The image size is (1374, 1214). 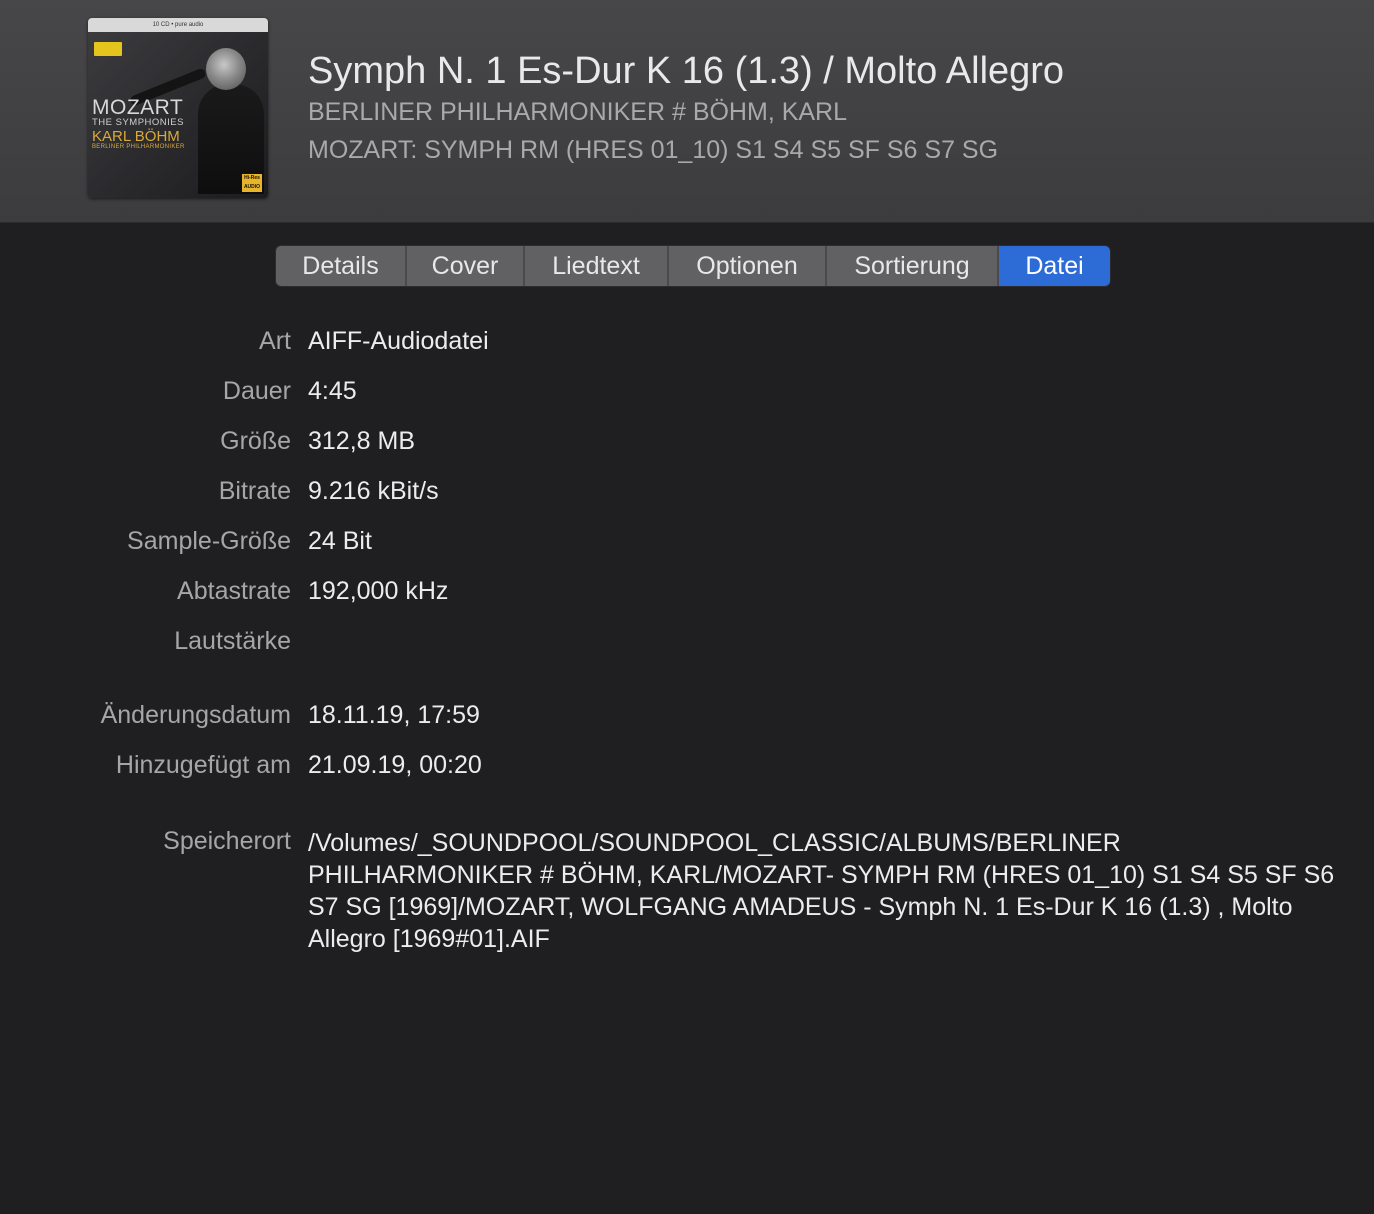 I want to click on tab-liedtext: Liedtext, so click(x=597, y=266).